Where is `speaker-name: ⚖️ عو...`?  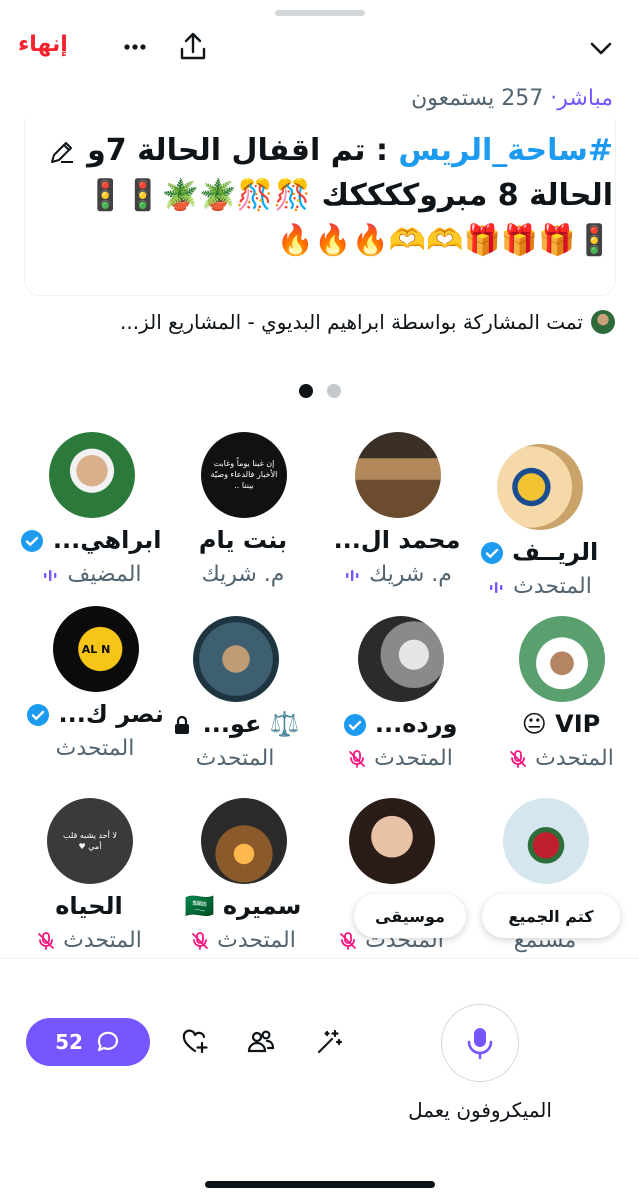 speaker-name: ⚖️ عو... is located at coordinates (235, 724).